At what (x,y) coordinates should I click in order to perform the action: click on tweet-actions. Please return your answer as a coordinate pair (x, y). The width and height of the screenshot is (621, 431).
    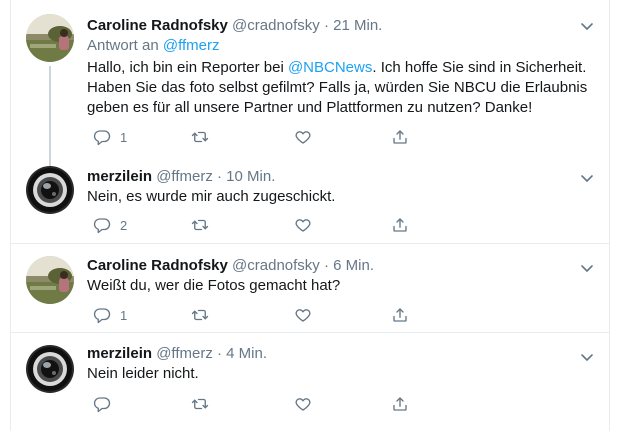
    Looking at the image, I should click on (297, 404).